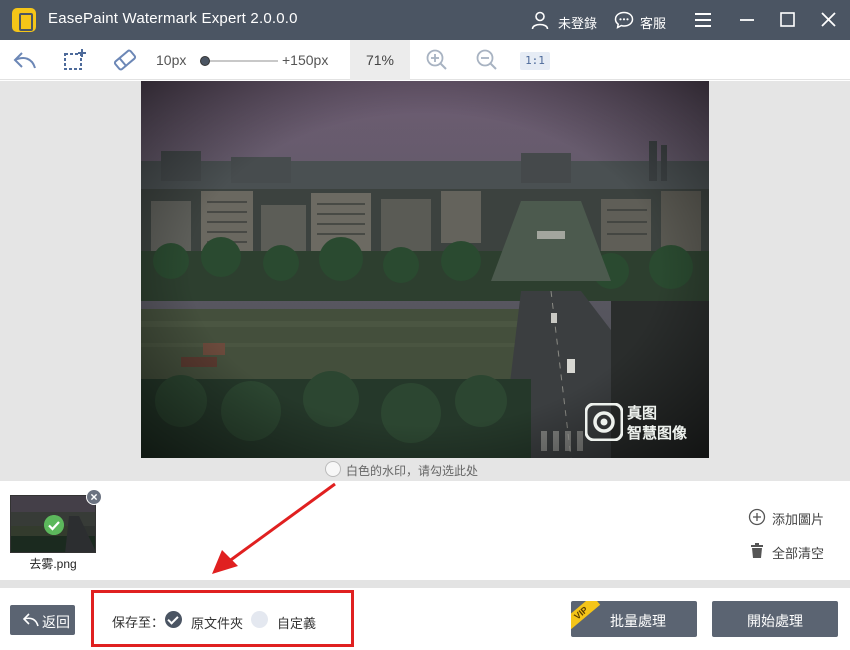  I want to click on batch-process-button: VIP 批量處理, so click(634, 619).